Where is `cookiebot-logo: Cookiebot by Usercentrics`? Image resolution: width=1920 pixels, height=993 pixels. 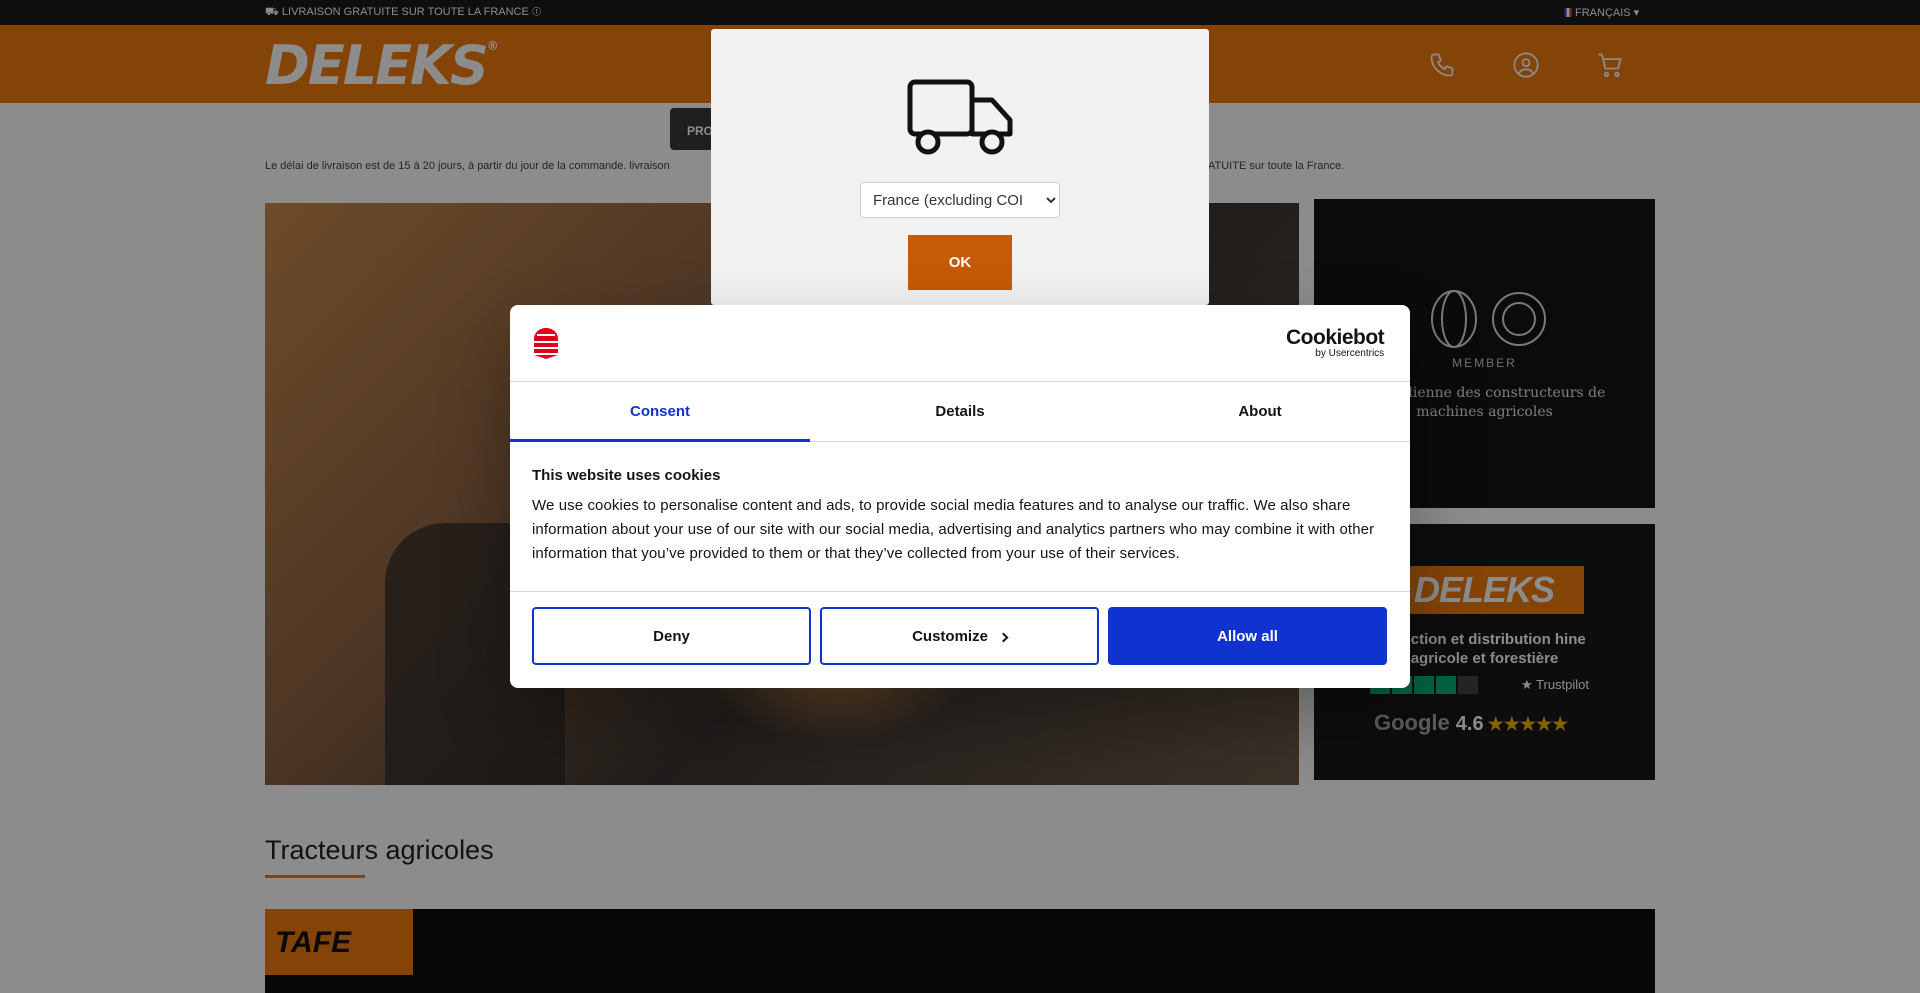 cookiebot-logo: Cookiebot by Usercentrics is located at coordinates (1335, 343).